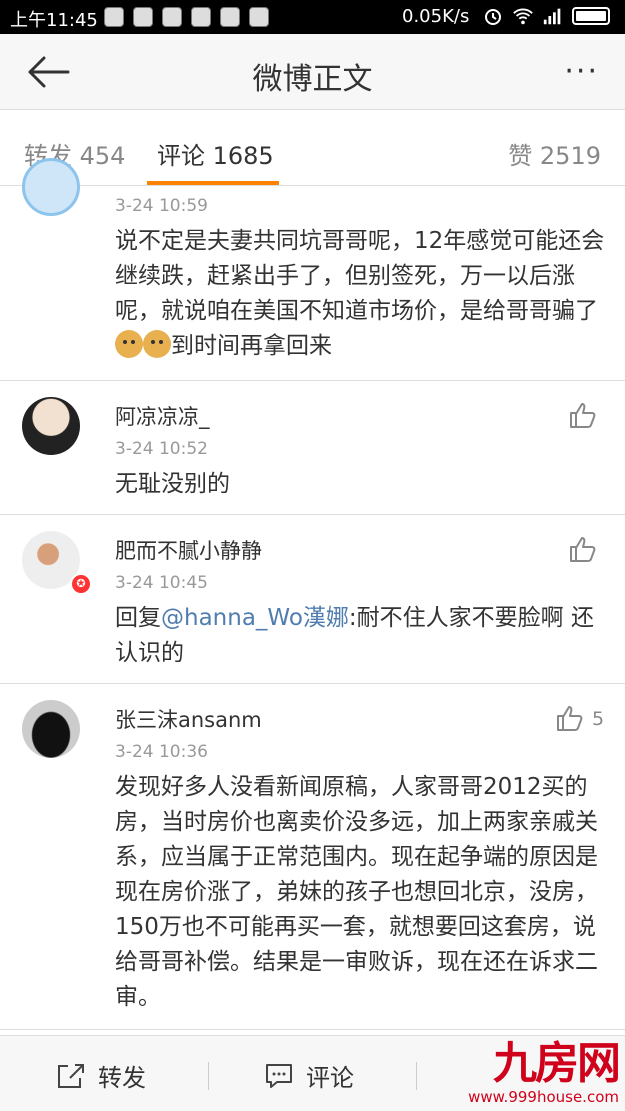  I want to click on wifi-icon, so click(523, 16).